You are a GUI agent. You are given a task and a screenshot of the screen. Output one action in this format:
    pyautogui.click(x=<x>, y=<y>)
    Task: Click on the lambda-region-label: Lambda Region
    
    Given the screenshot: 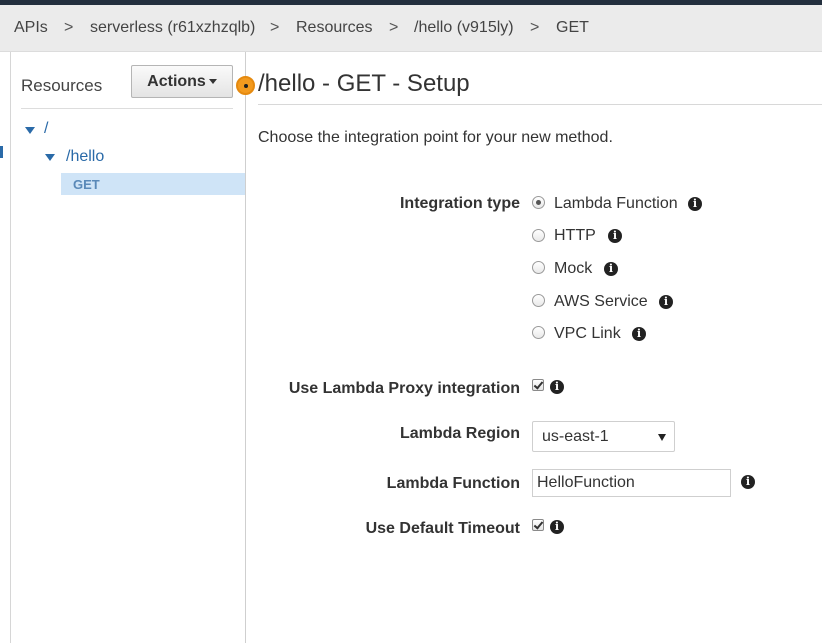 What is the action you would take?
    pyautogui.click(x=459, y=433)
    